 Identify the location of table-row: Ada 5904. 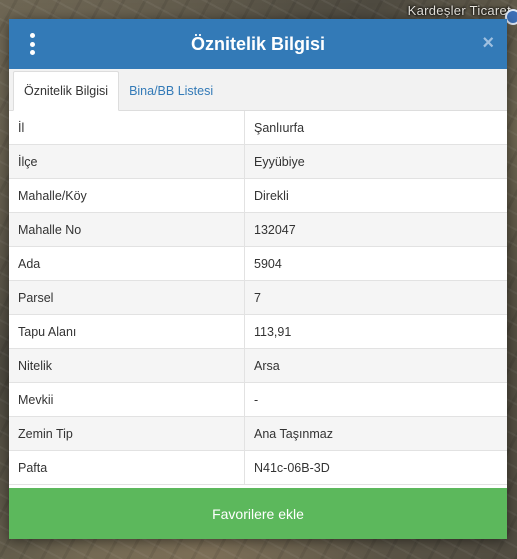
(258, 263).